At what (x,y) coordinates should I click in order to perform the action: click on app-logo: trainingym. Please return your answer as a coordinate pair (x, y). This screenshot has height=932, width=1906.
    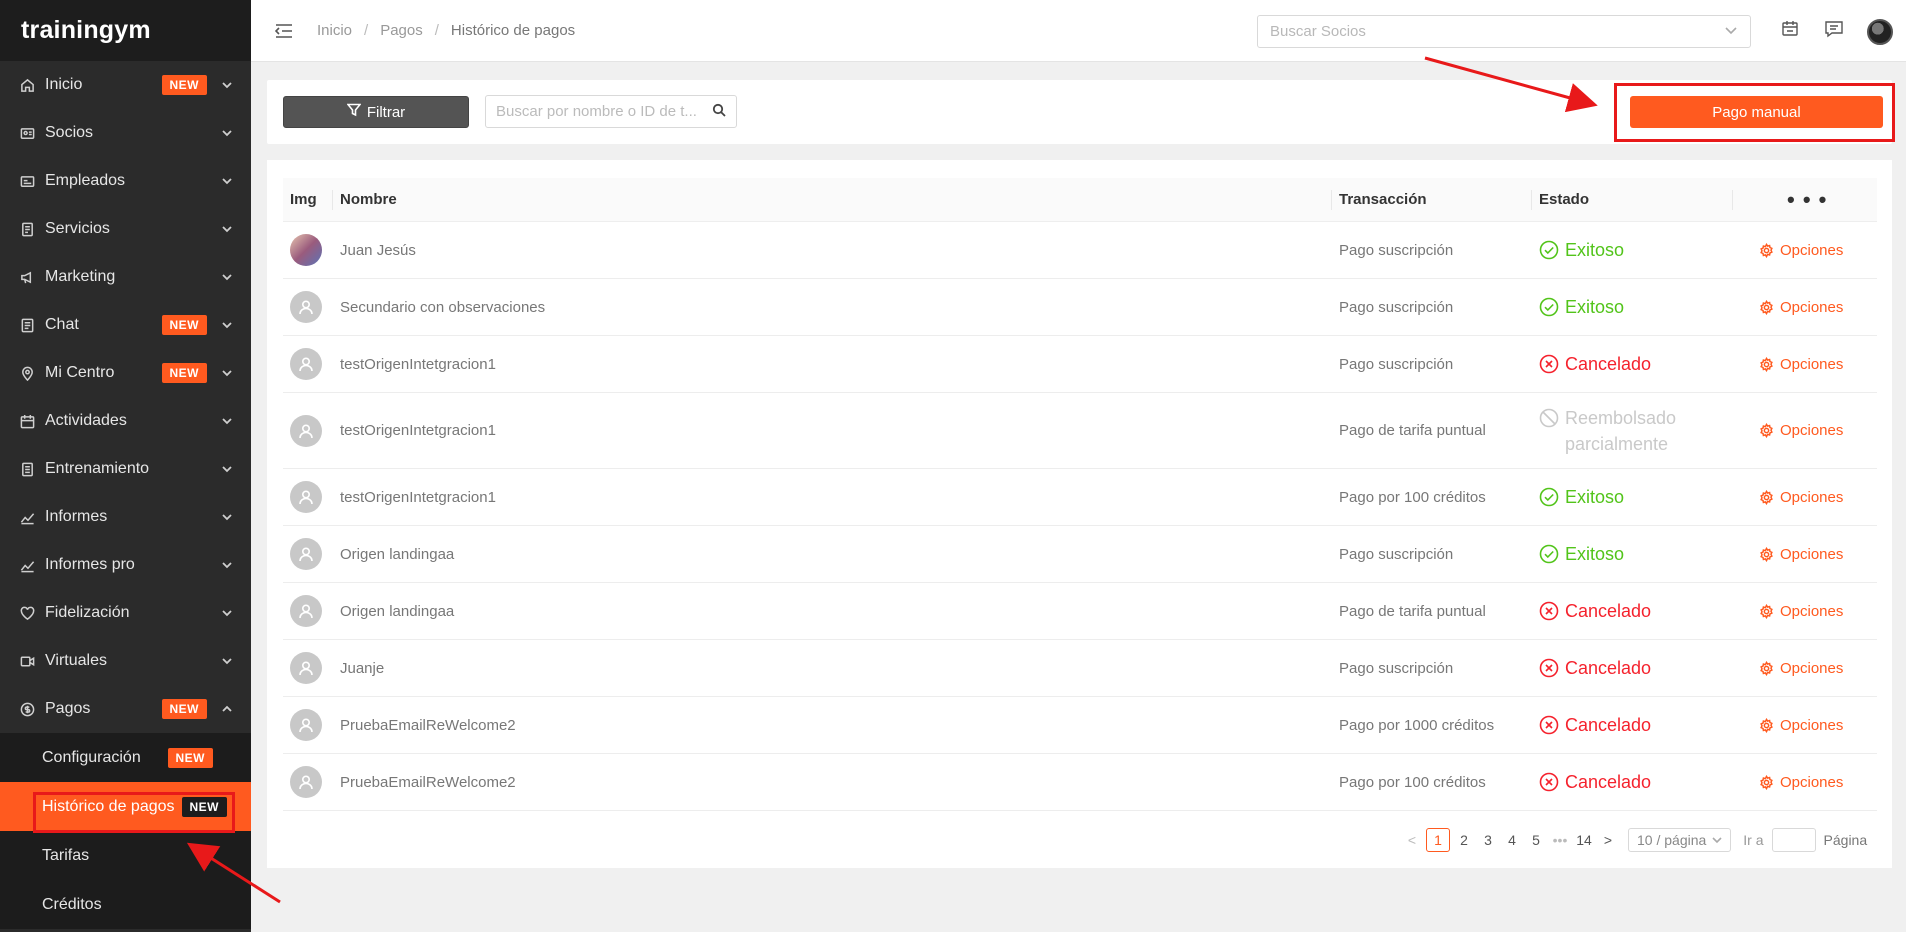
    Looking at the image, I should click on (125, 30).